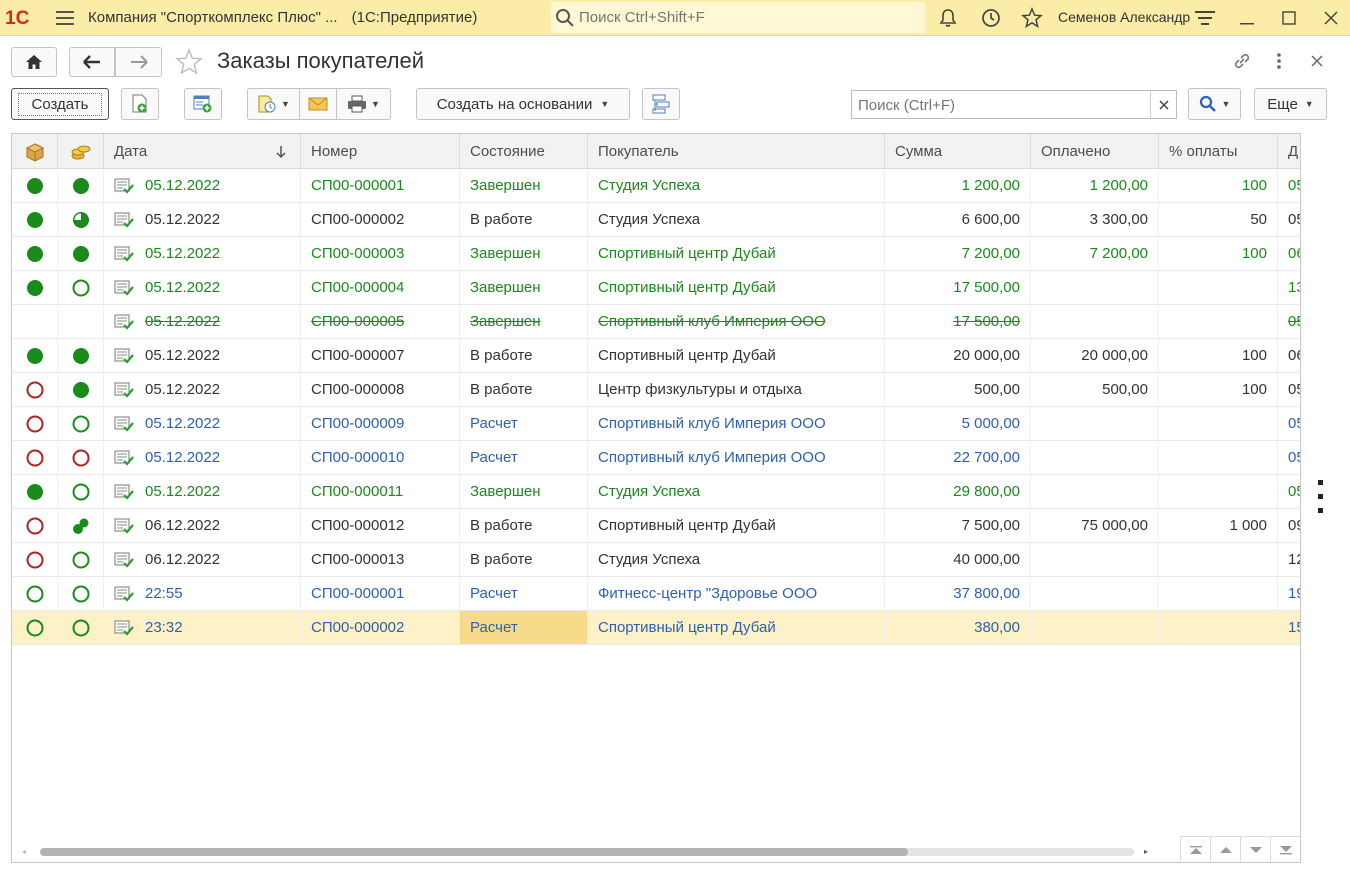  What do you see at coordinates (1095, 525) in the screenshot?
I see `cell-paid: 75 000,00` at bounding box center [1095, 525].